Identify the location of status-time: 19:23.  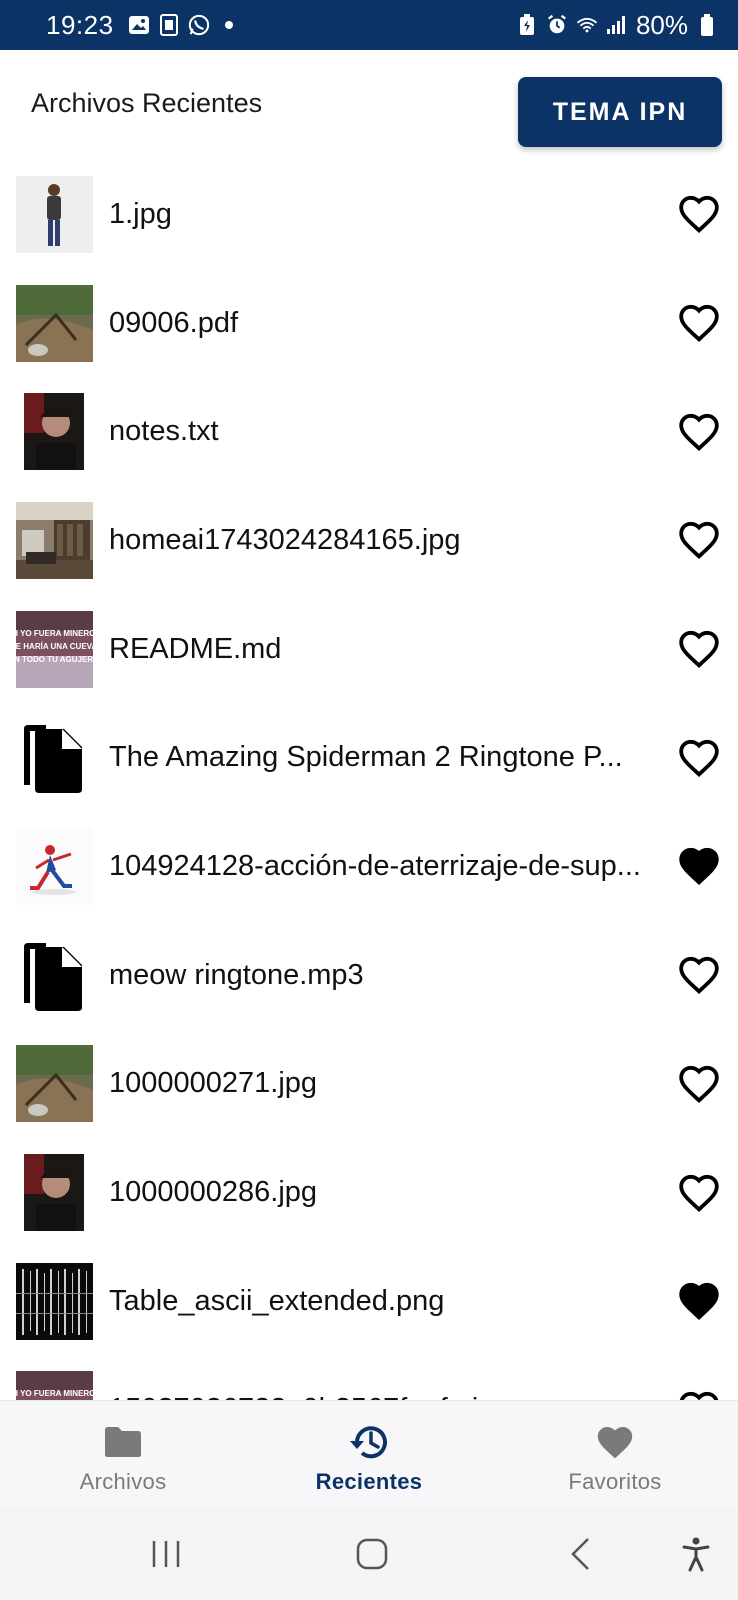
(80, 24).